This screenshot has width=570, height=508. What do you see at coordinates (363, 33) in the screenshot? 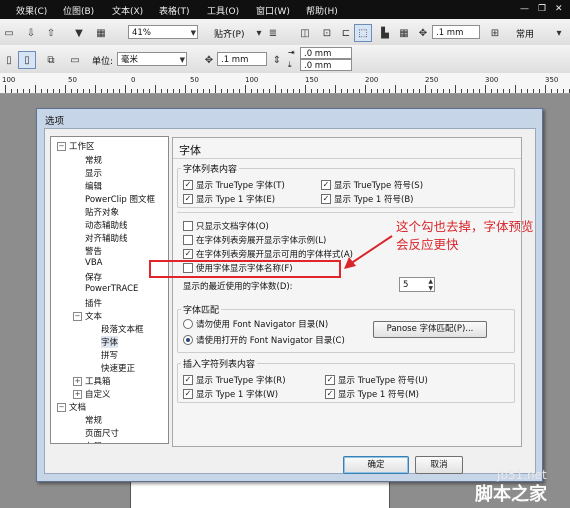
I see `select-tool-icon: ⬚` at bounding box center [363, 33].